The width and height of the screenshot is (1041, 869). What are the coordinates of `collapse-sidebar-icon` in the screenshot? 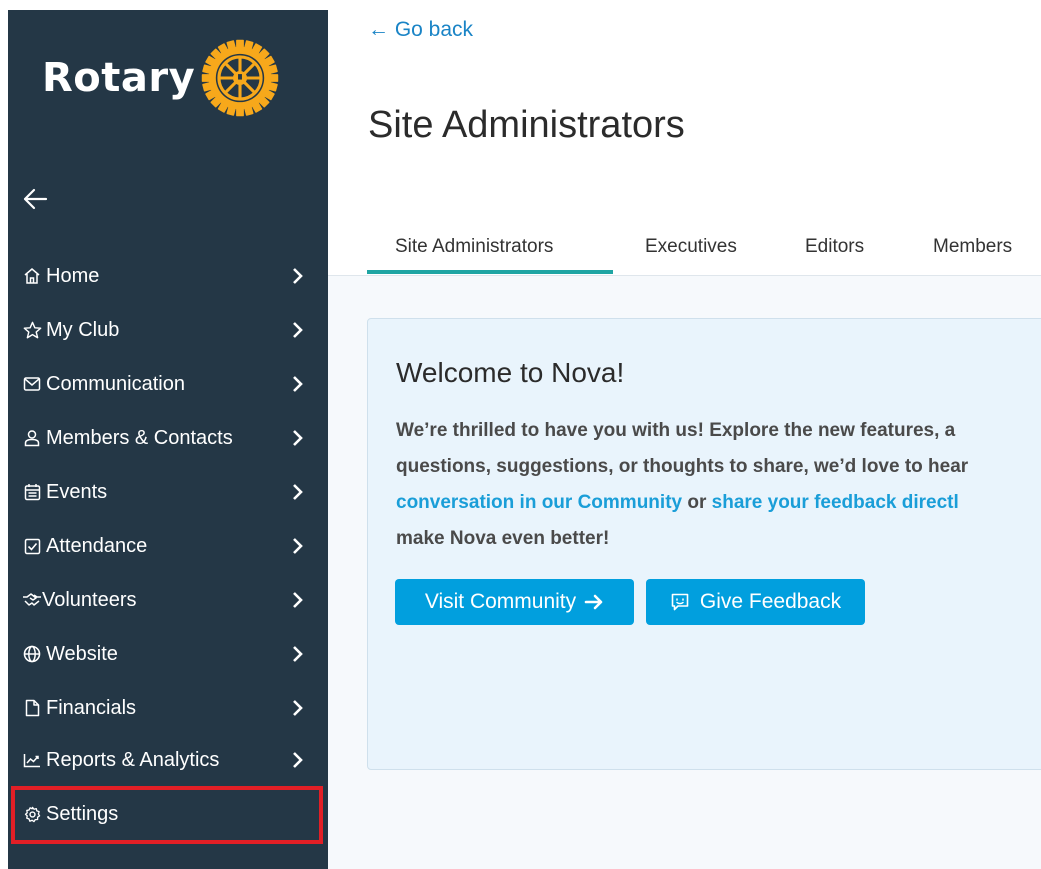 It's located at (35, 199).